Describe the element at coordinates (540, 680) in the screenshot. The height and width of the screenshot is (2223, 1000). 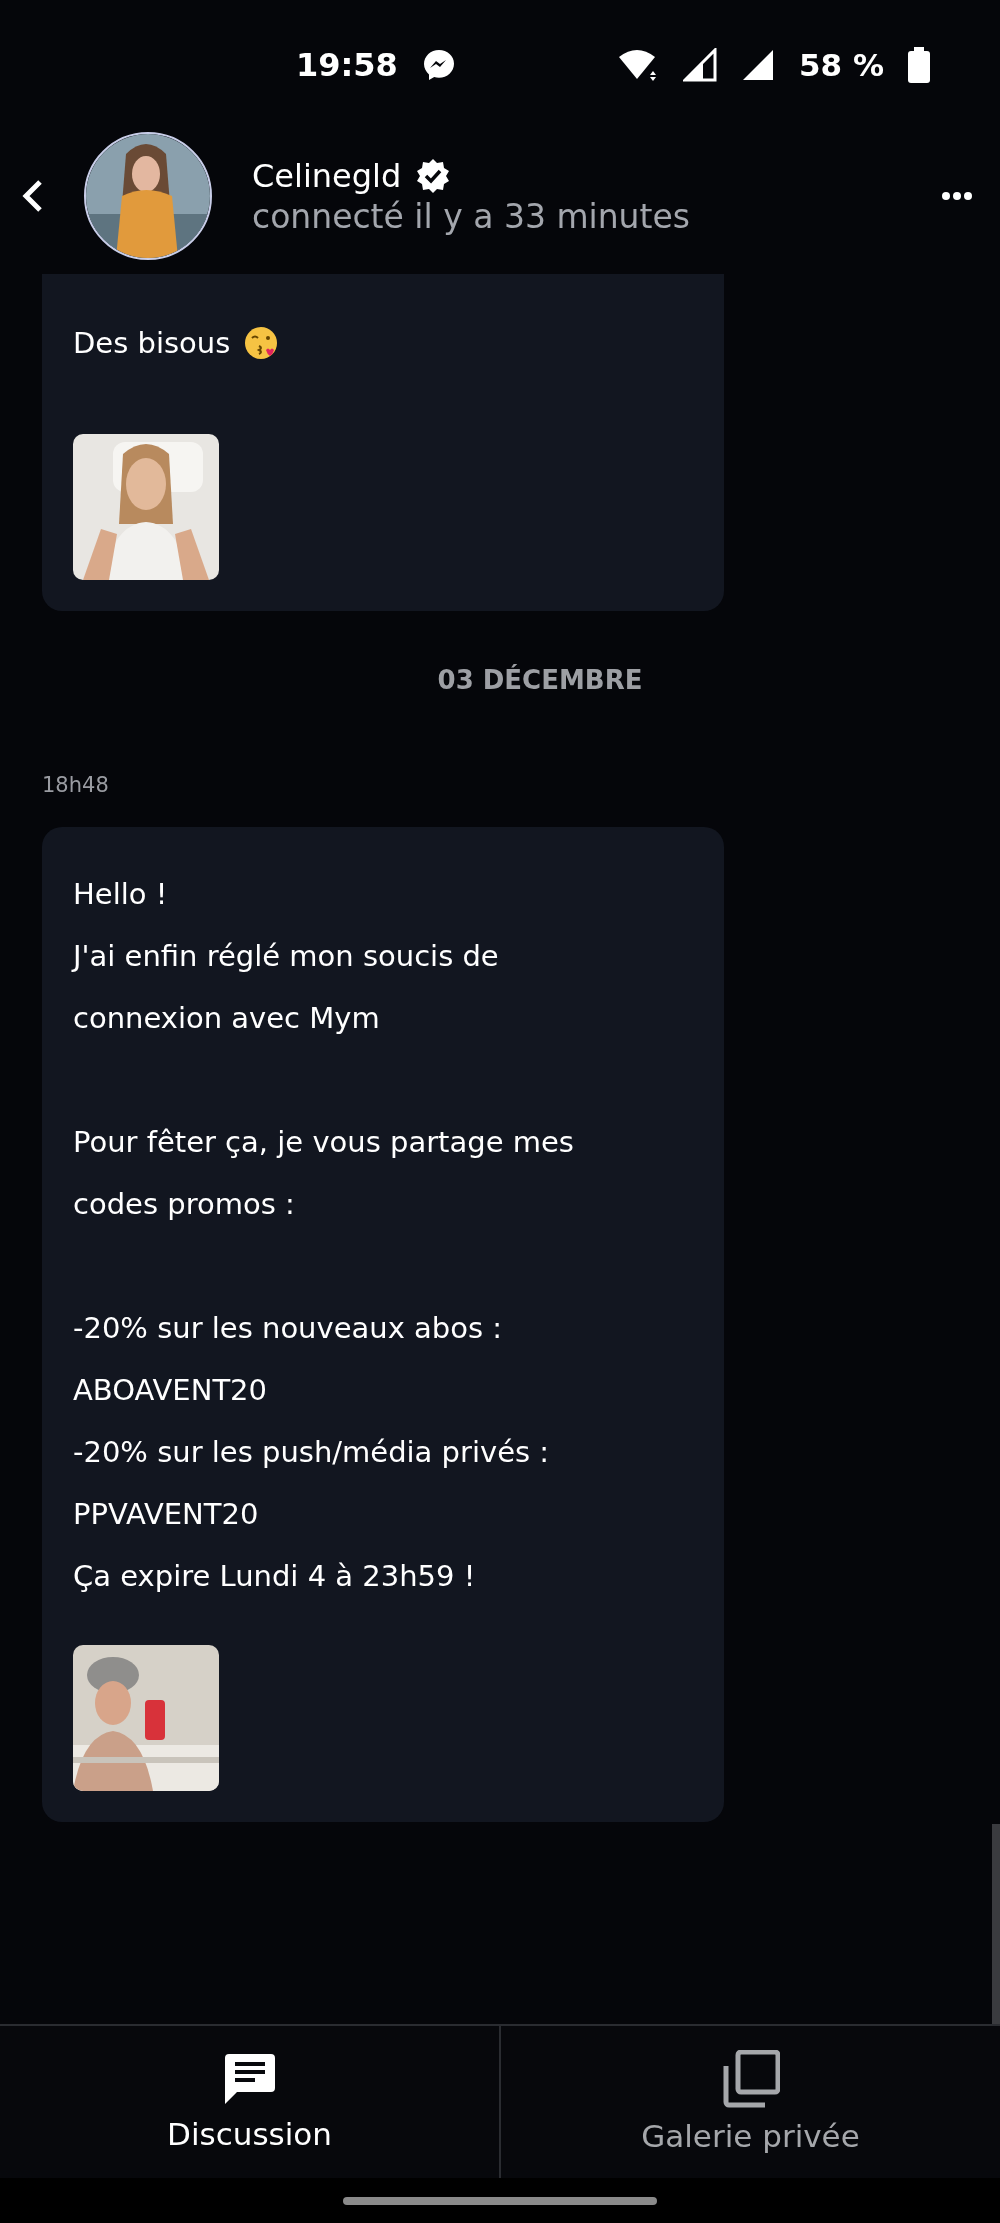
I see `date-separator: 03 DÉCEMBRE` at that location.